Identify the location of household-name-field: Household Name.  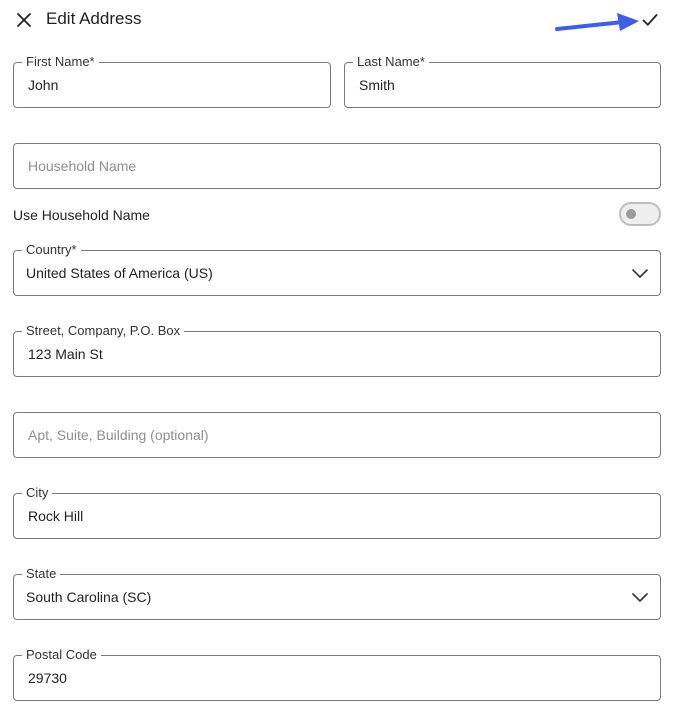
(337, 166).